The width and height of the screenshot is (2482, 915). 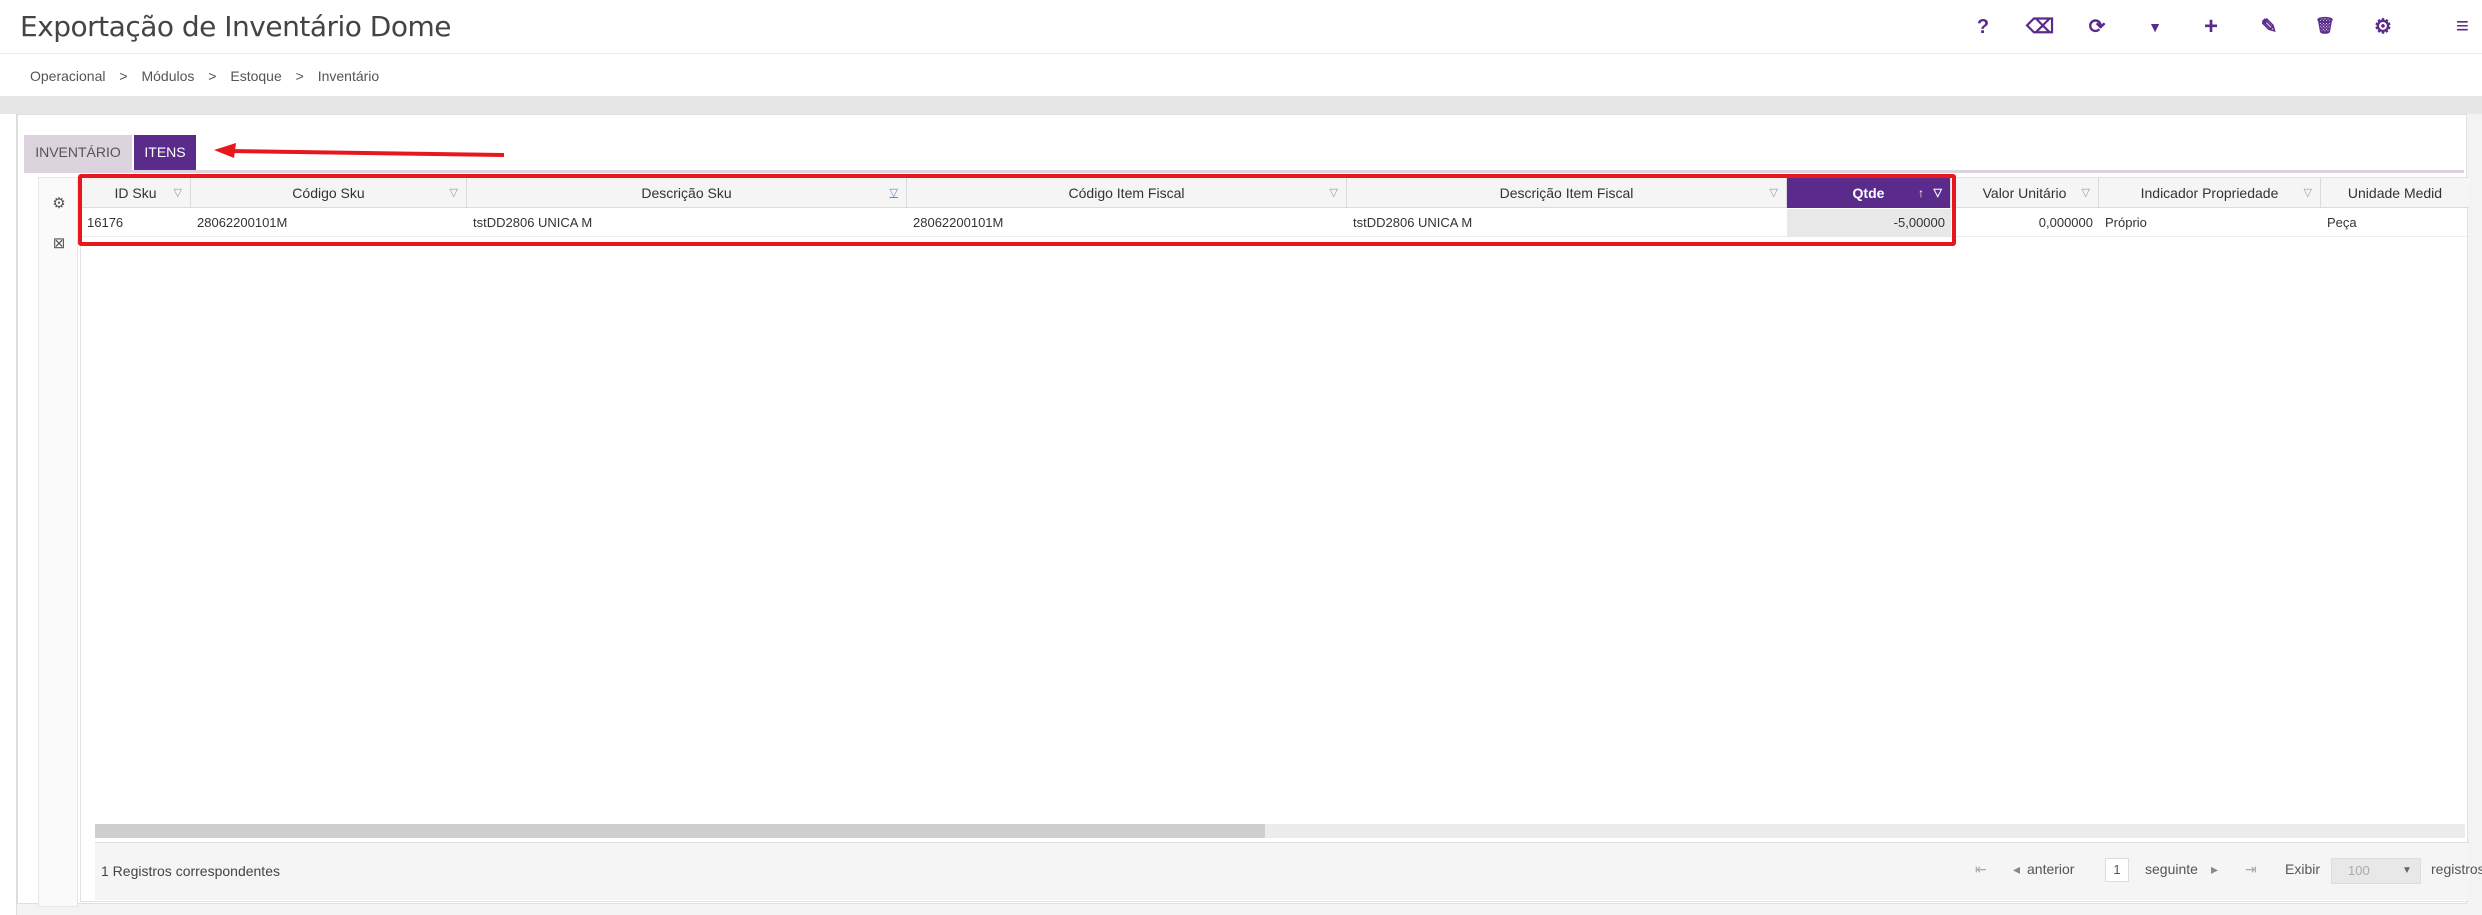 I want to click on column-label: Descrição Sku, so click(x=686, y=193).